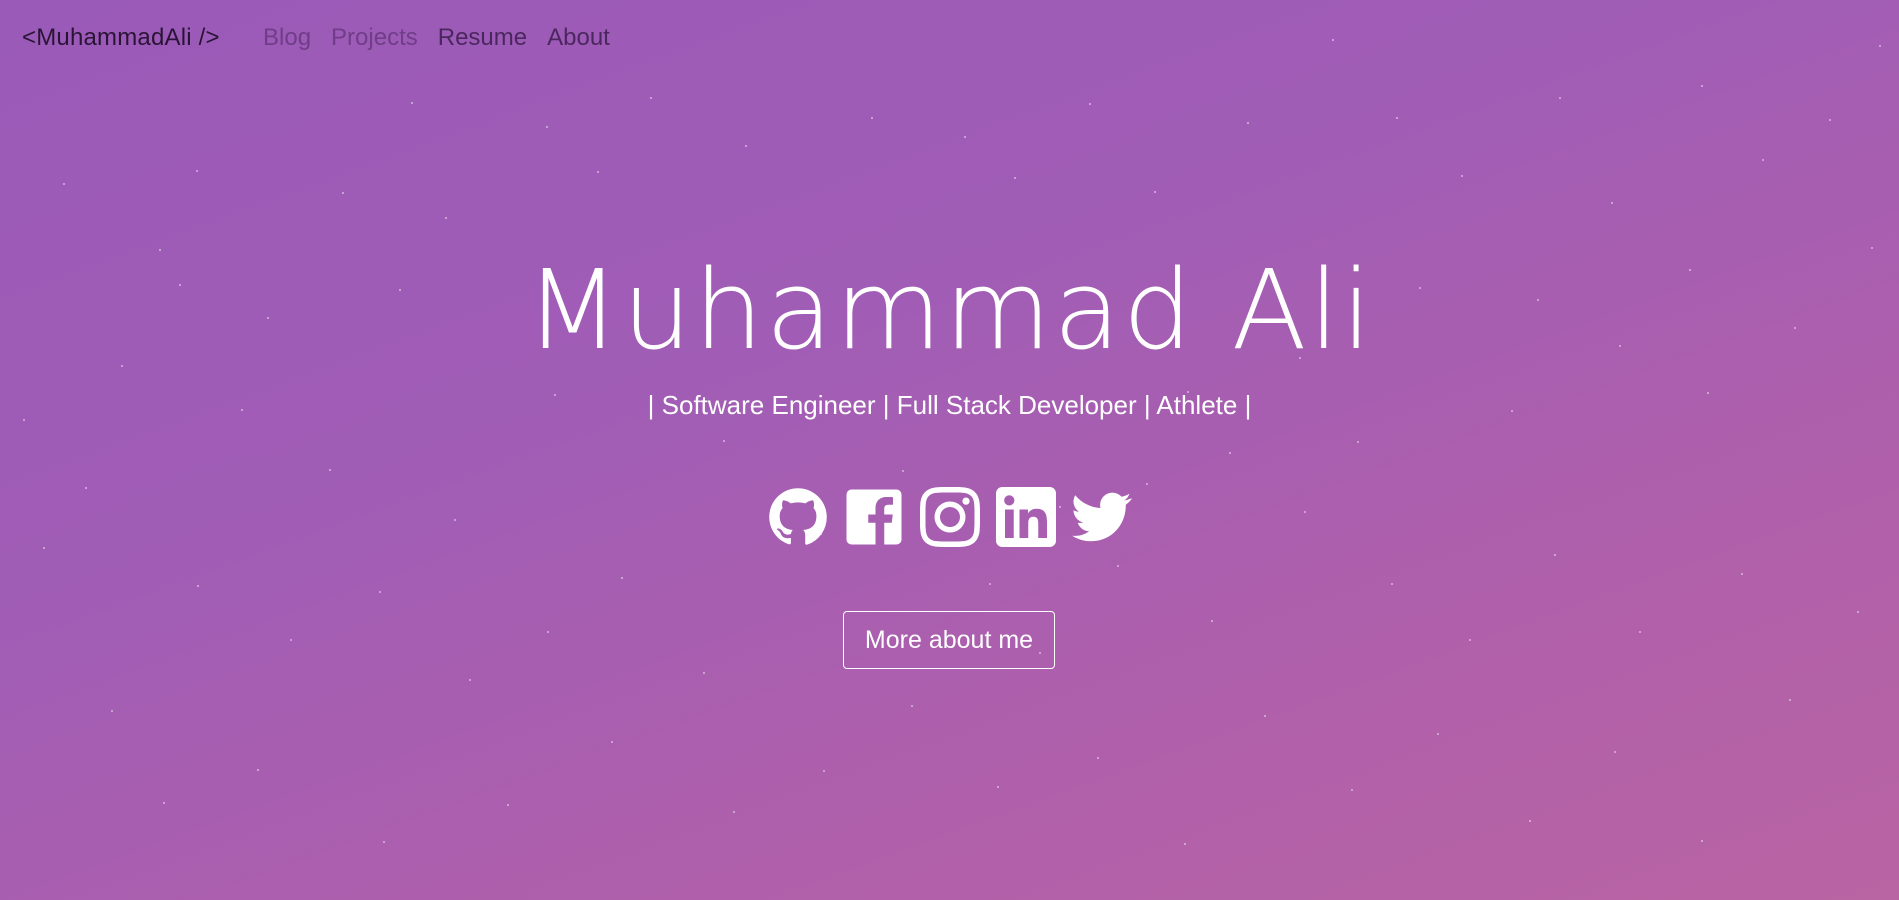 Image resolution: width=1899 pixels, height=900 pixels. Describe the element at coordinates (949, 640) in the screenshot. I see `more-about-me-button: More about me` at that location.